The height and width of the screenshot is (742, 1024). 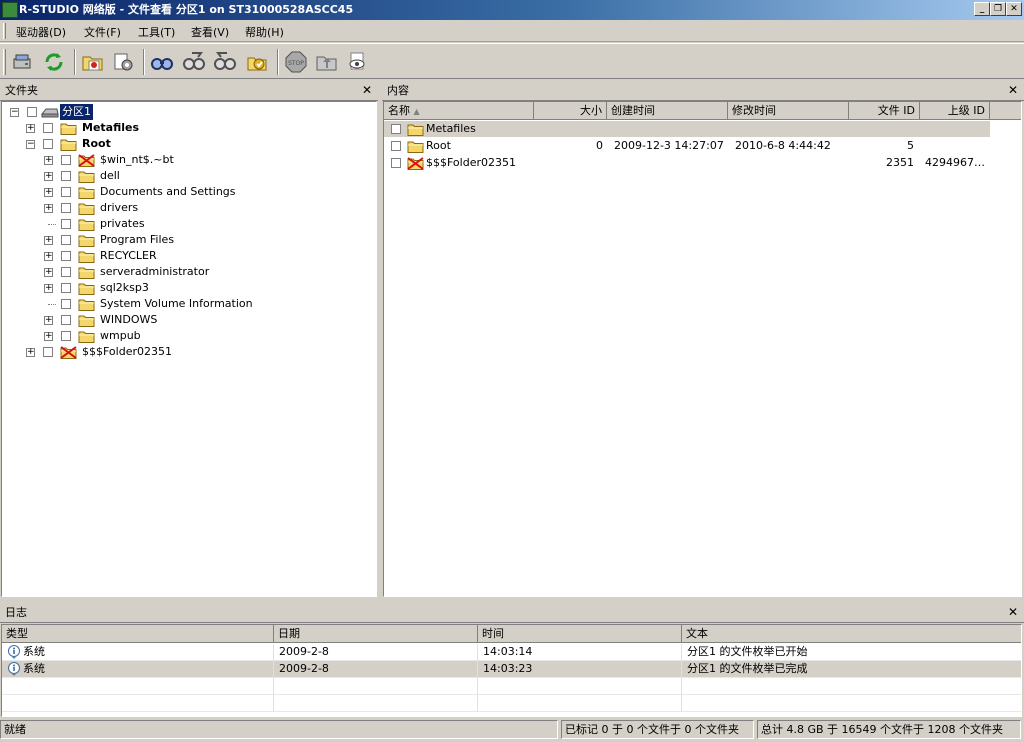 What do you see at coordinates (41, 32) in the screenshot?
I see `menu-drives: 驱动器(D)` at bounding box center [41, 32].